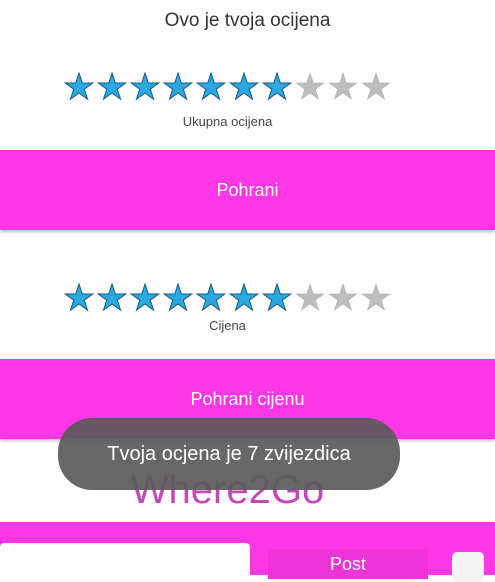 This screenshot has width=495, height=582. I want to click on price-rating-bar: ★ ★ ★ ★ ★ ★ ★ ★ ★ ★, so click(227, 298).